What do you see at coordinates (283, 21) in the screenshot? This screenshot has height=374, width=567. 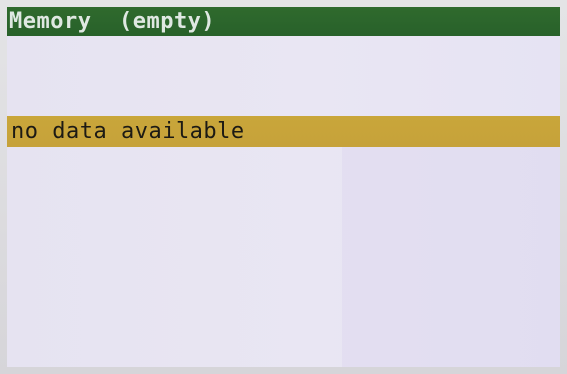 I see `title-bar: Memory (empty)` at bounding box center [283, 21].